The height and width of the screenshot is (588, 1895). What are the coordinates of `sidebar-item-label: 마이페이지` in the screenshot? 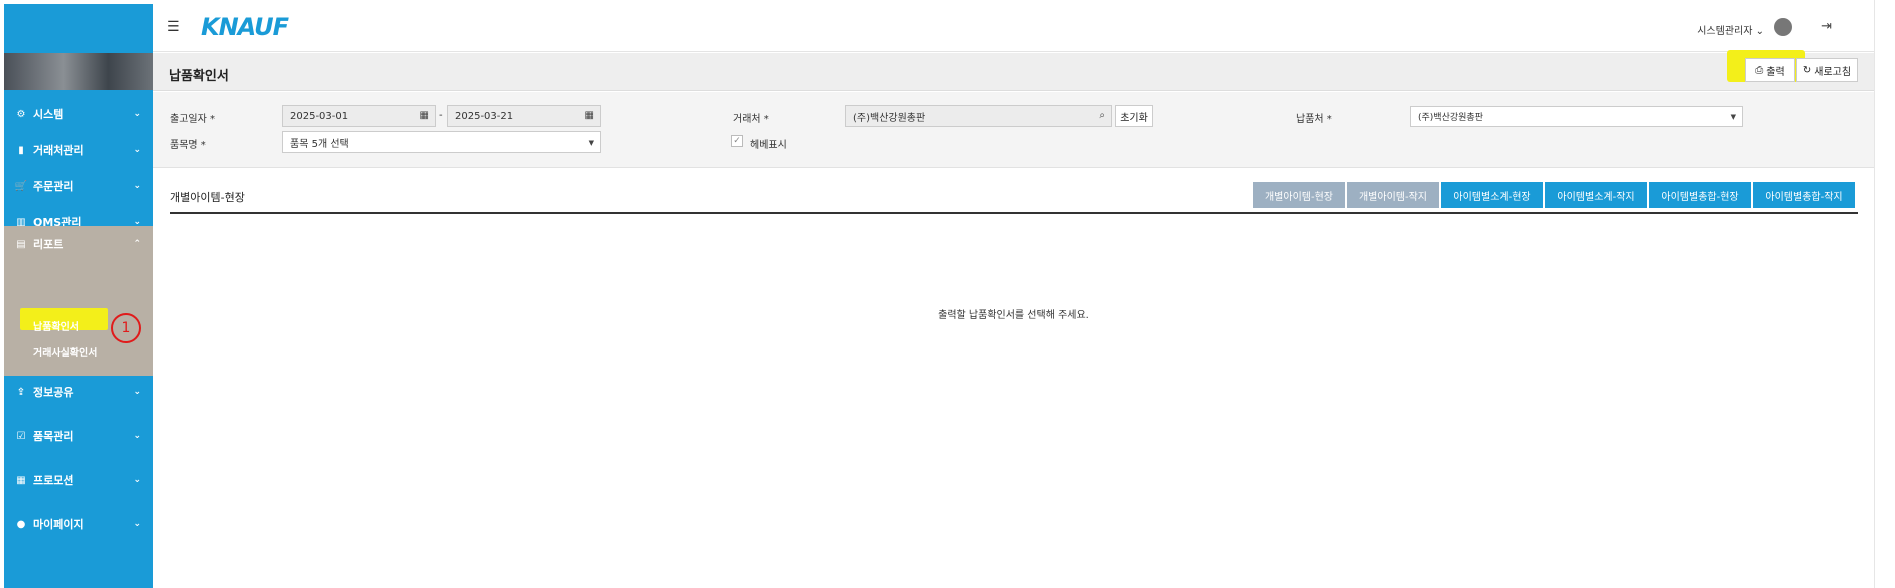 It's located at (58, 524).